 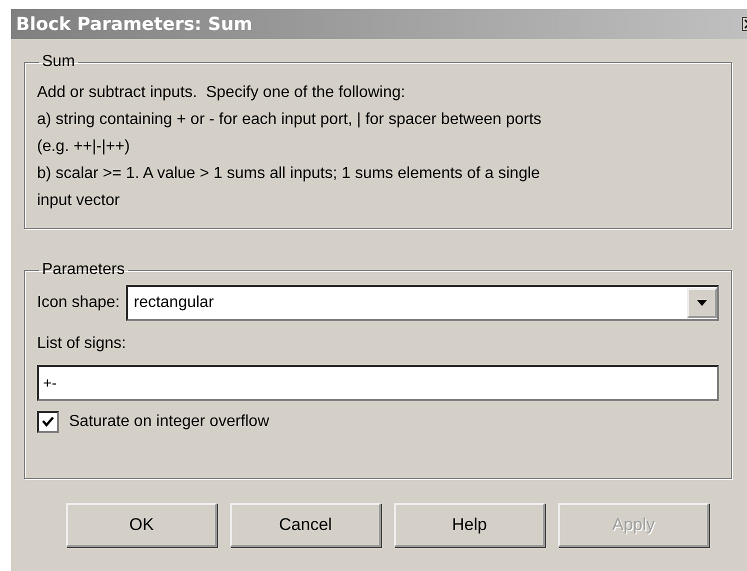 What do you see at coordinates (134, 24) in the screenshot?
I see `window-title: Block Parameters: Sum` at bounding box center [134, 24].